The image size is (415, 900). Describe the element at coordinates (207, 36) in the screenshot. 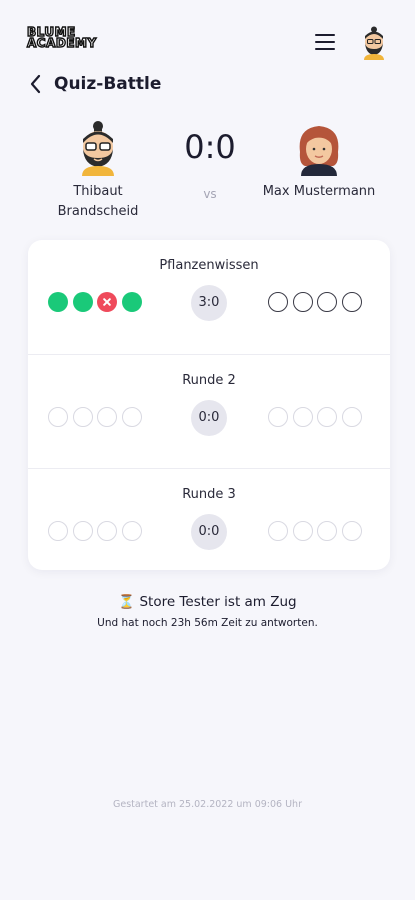

I see `app-header: BLUME ACADEMY` at that location.